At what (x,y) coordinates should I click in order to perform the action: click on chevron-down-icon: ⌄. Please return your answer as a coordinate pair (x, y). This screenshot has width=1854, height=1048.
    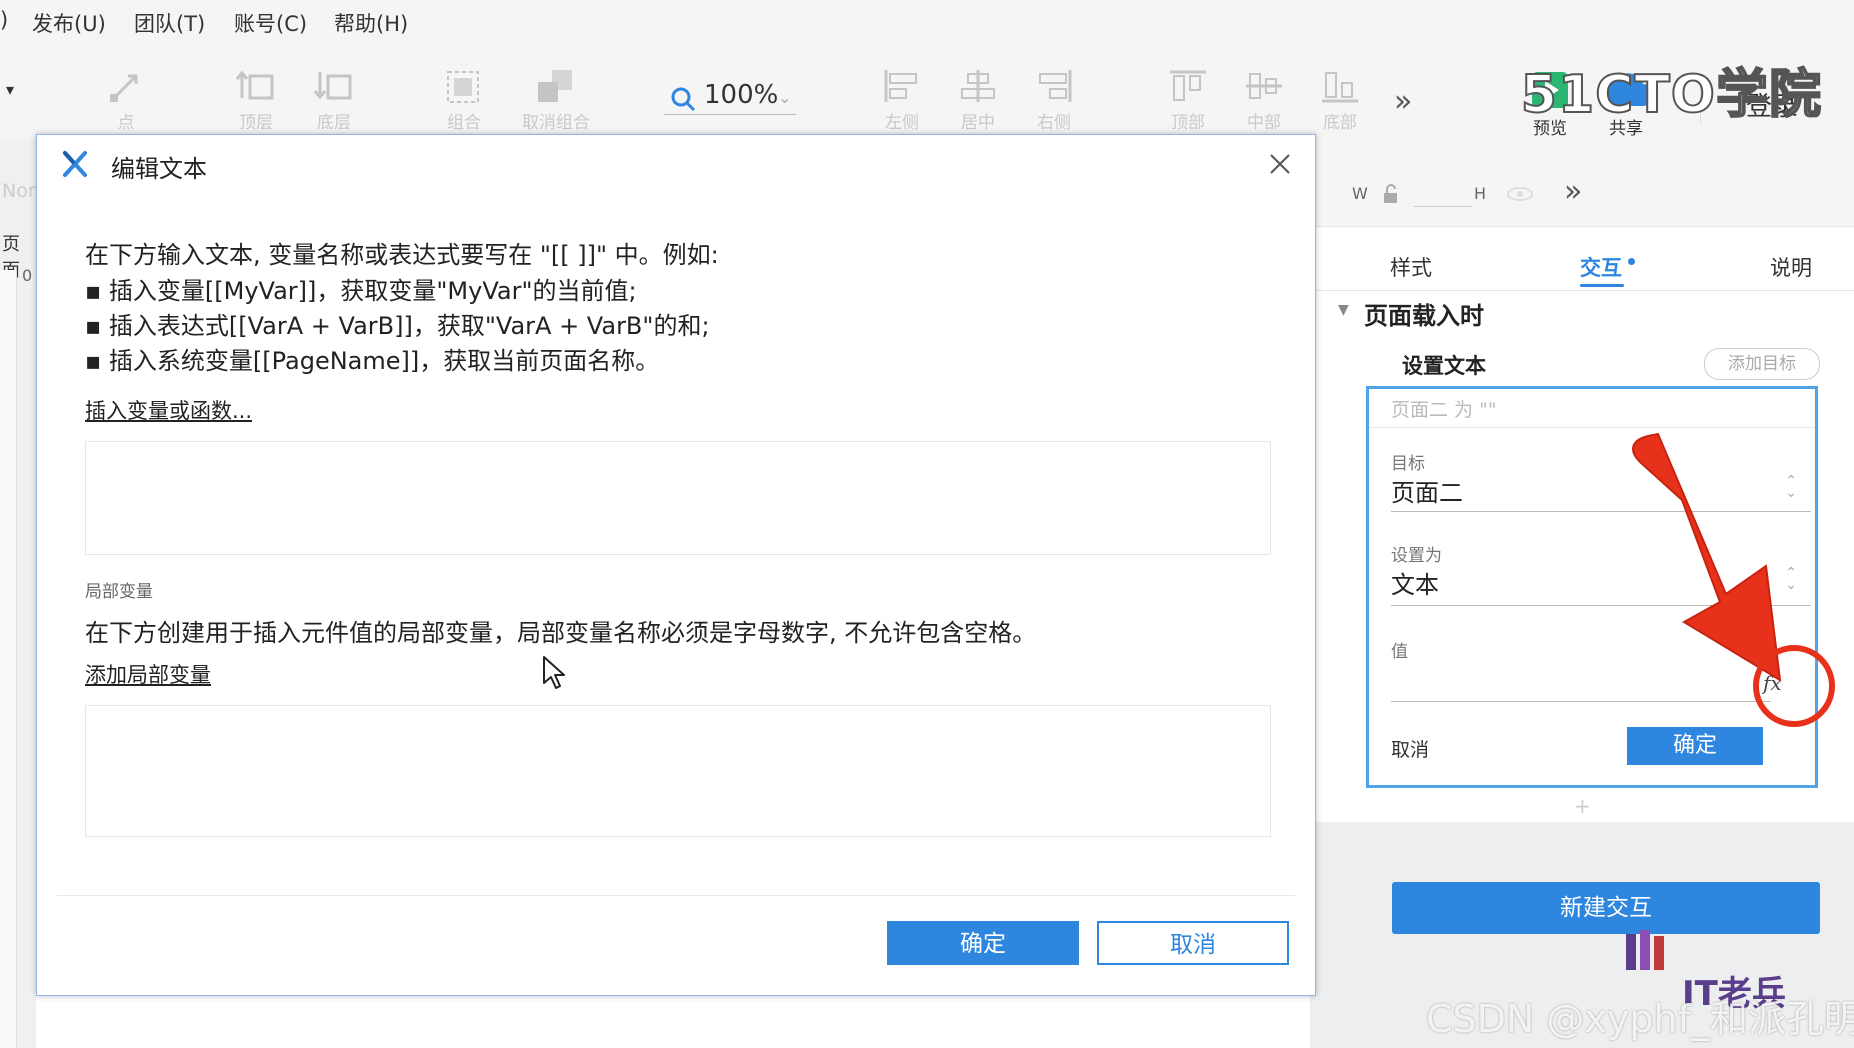
    Looking at the image, I should click on (785, 97).